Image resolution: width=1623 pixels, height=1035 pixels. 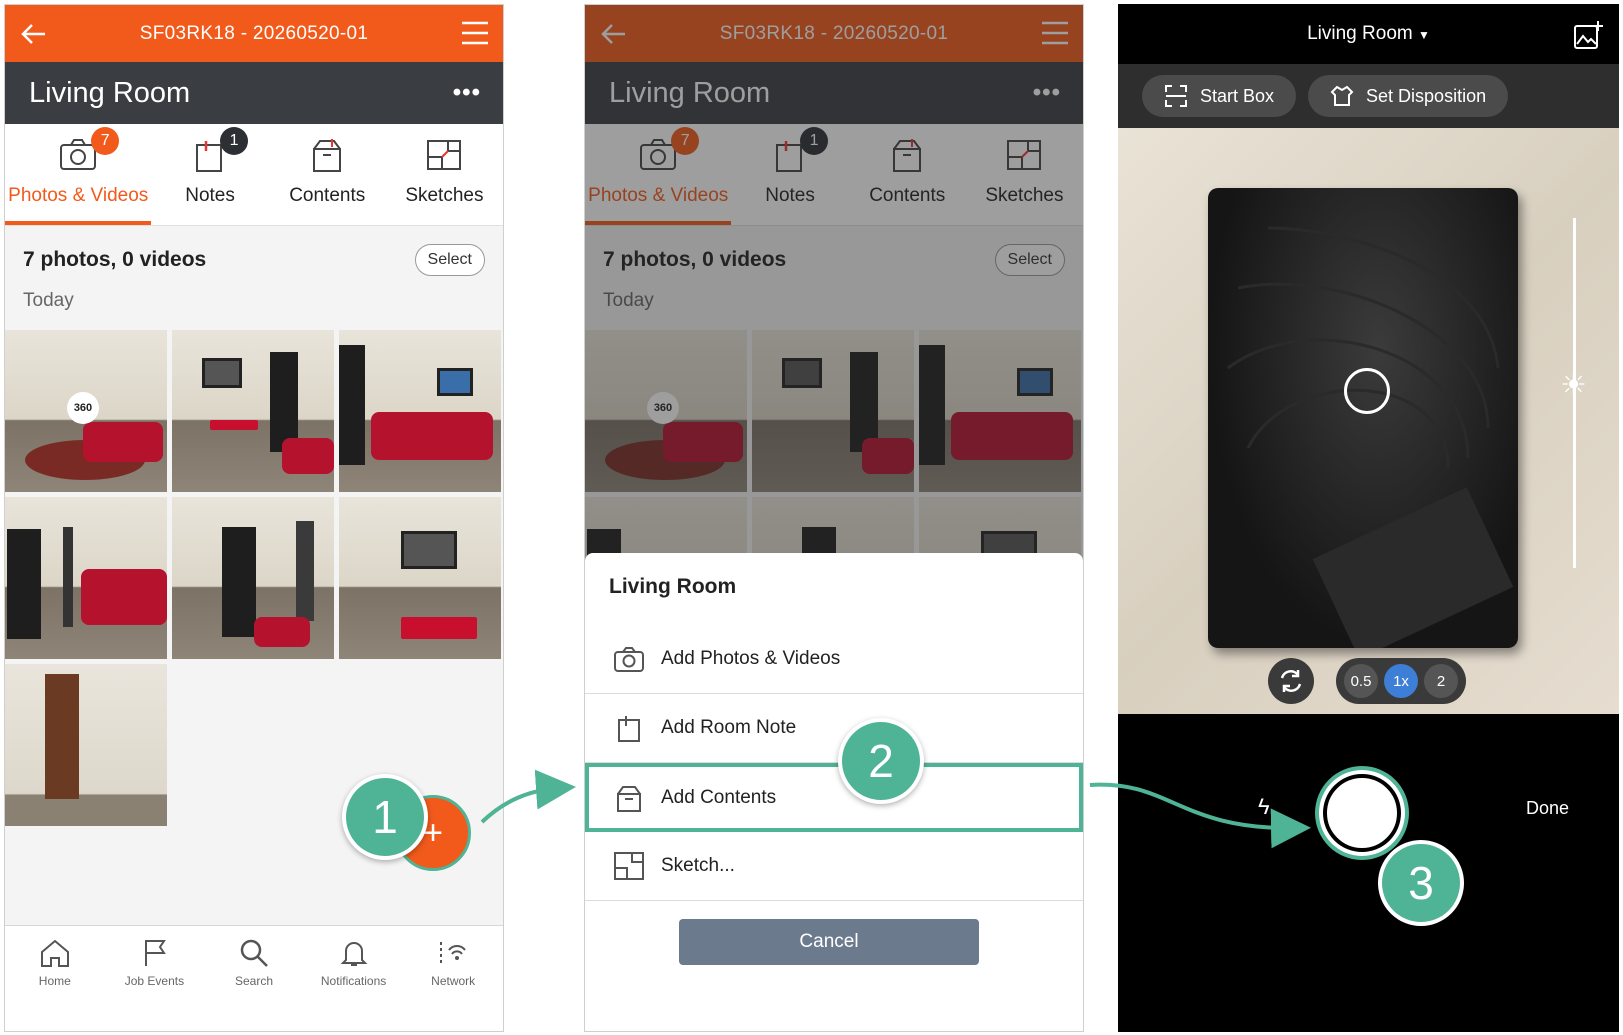 I want to click on photo-grid: 360, so click(x=254, y=578).